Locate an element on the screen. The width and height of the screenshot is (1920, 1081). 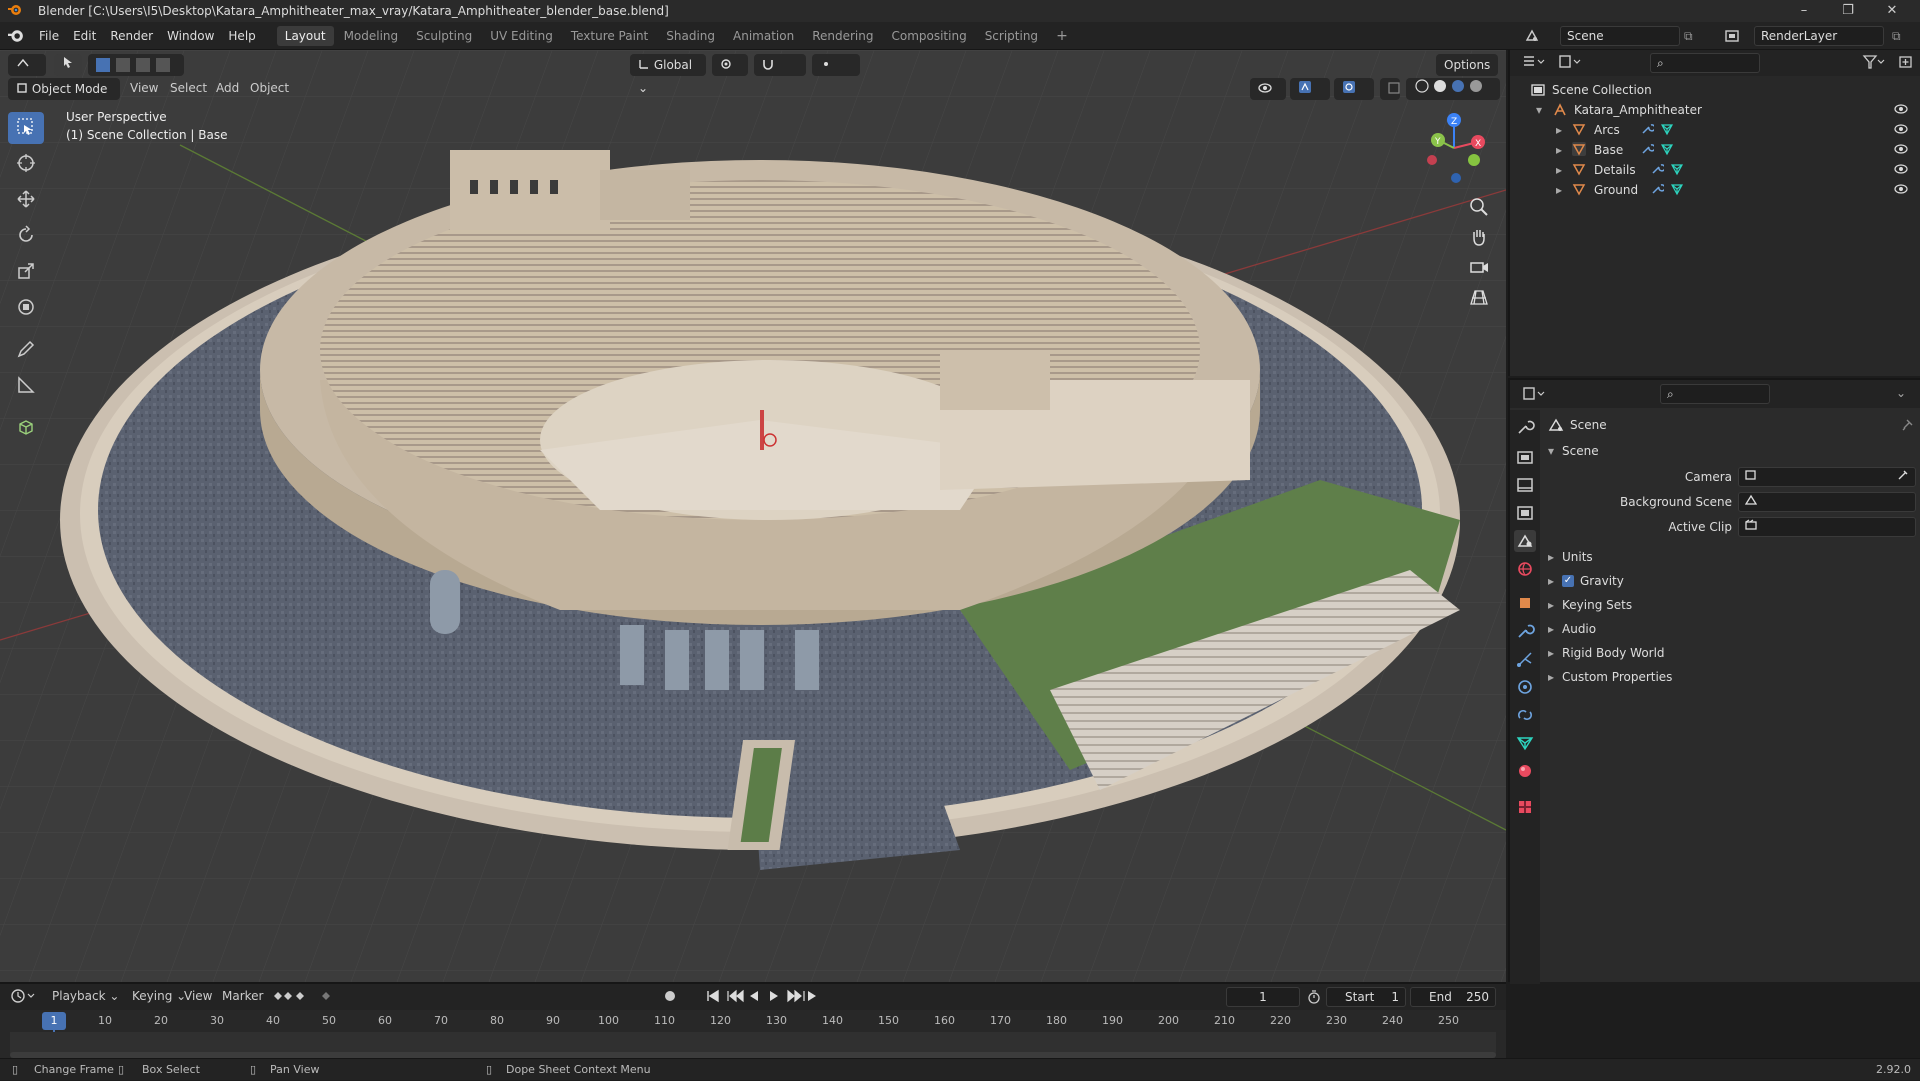
display-mode-icon is located at coordinates (1570, 63).